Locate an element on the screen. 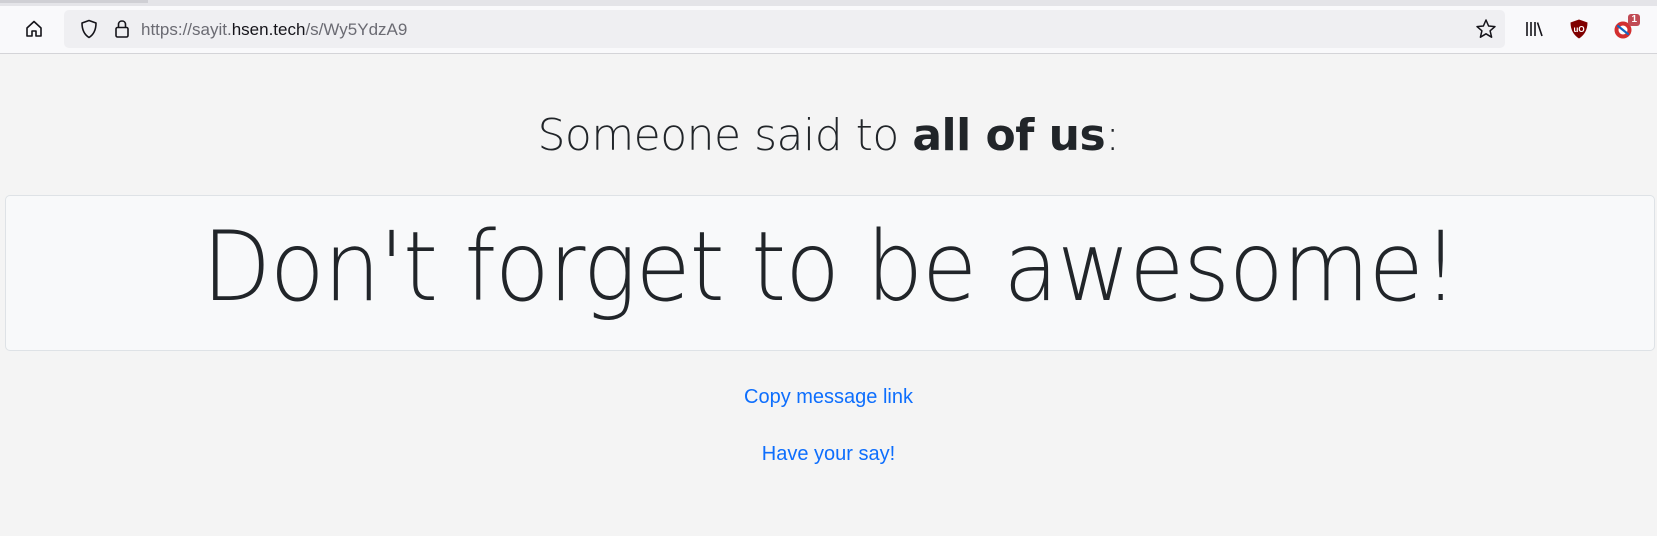 This screenshot has height=536, width=1657. library-icon is located at coordinates (1534, 29).